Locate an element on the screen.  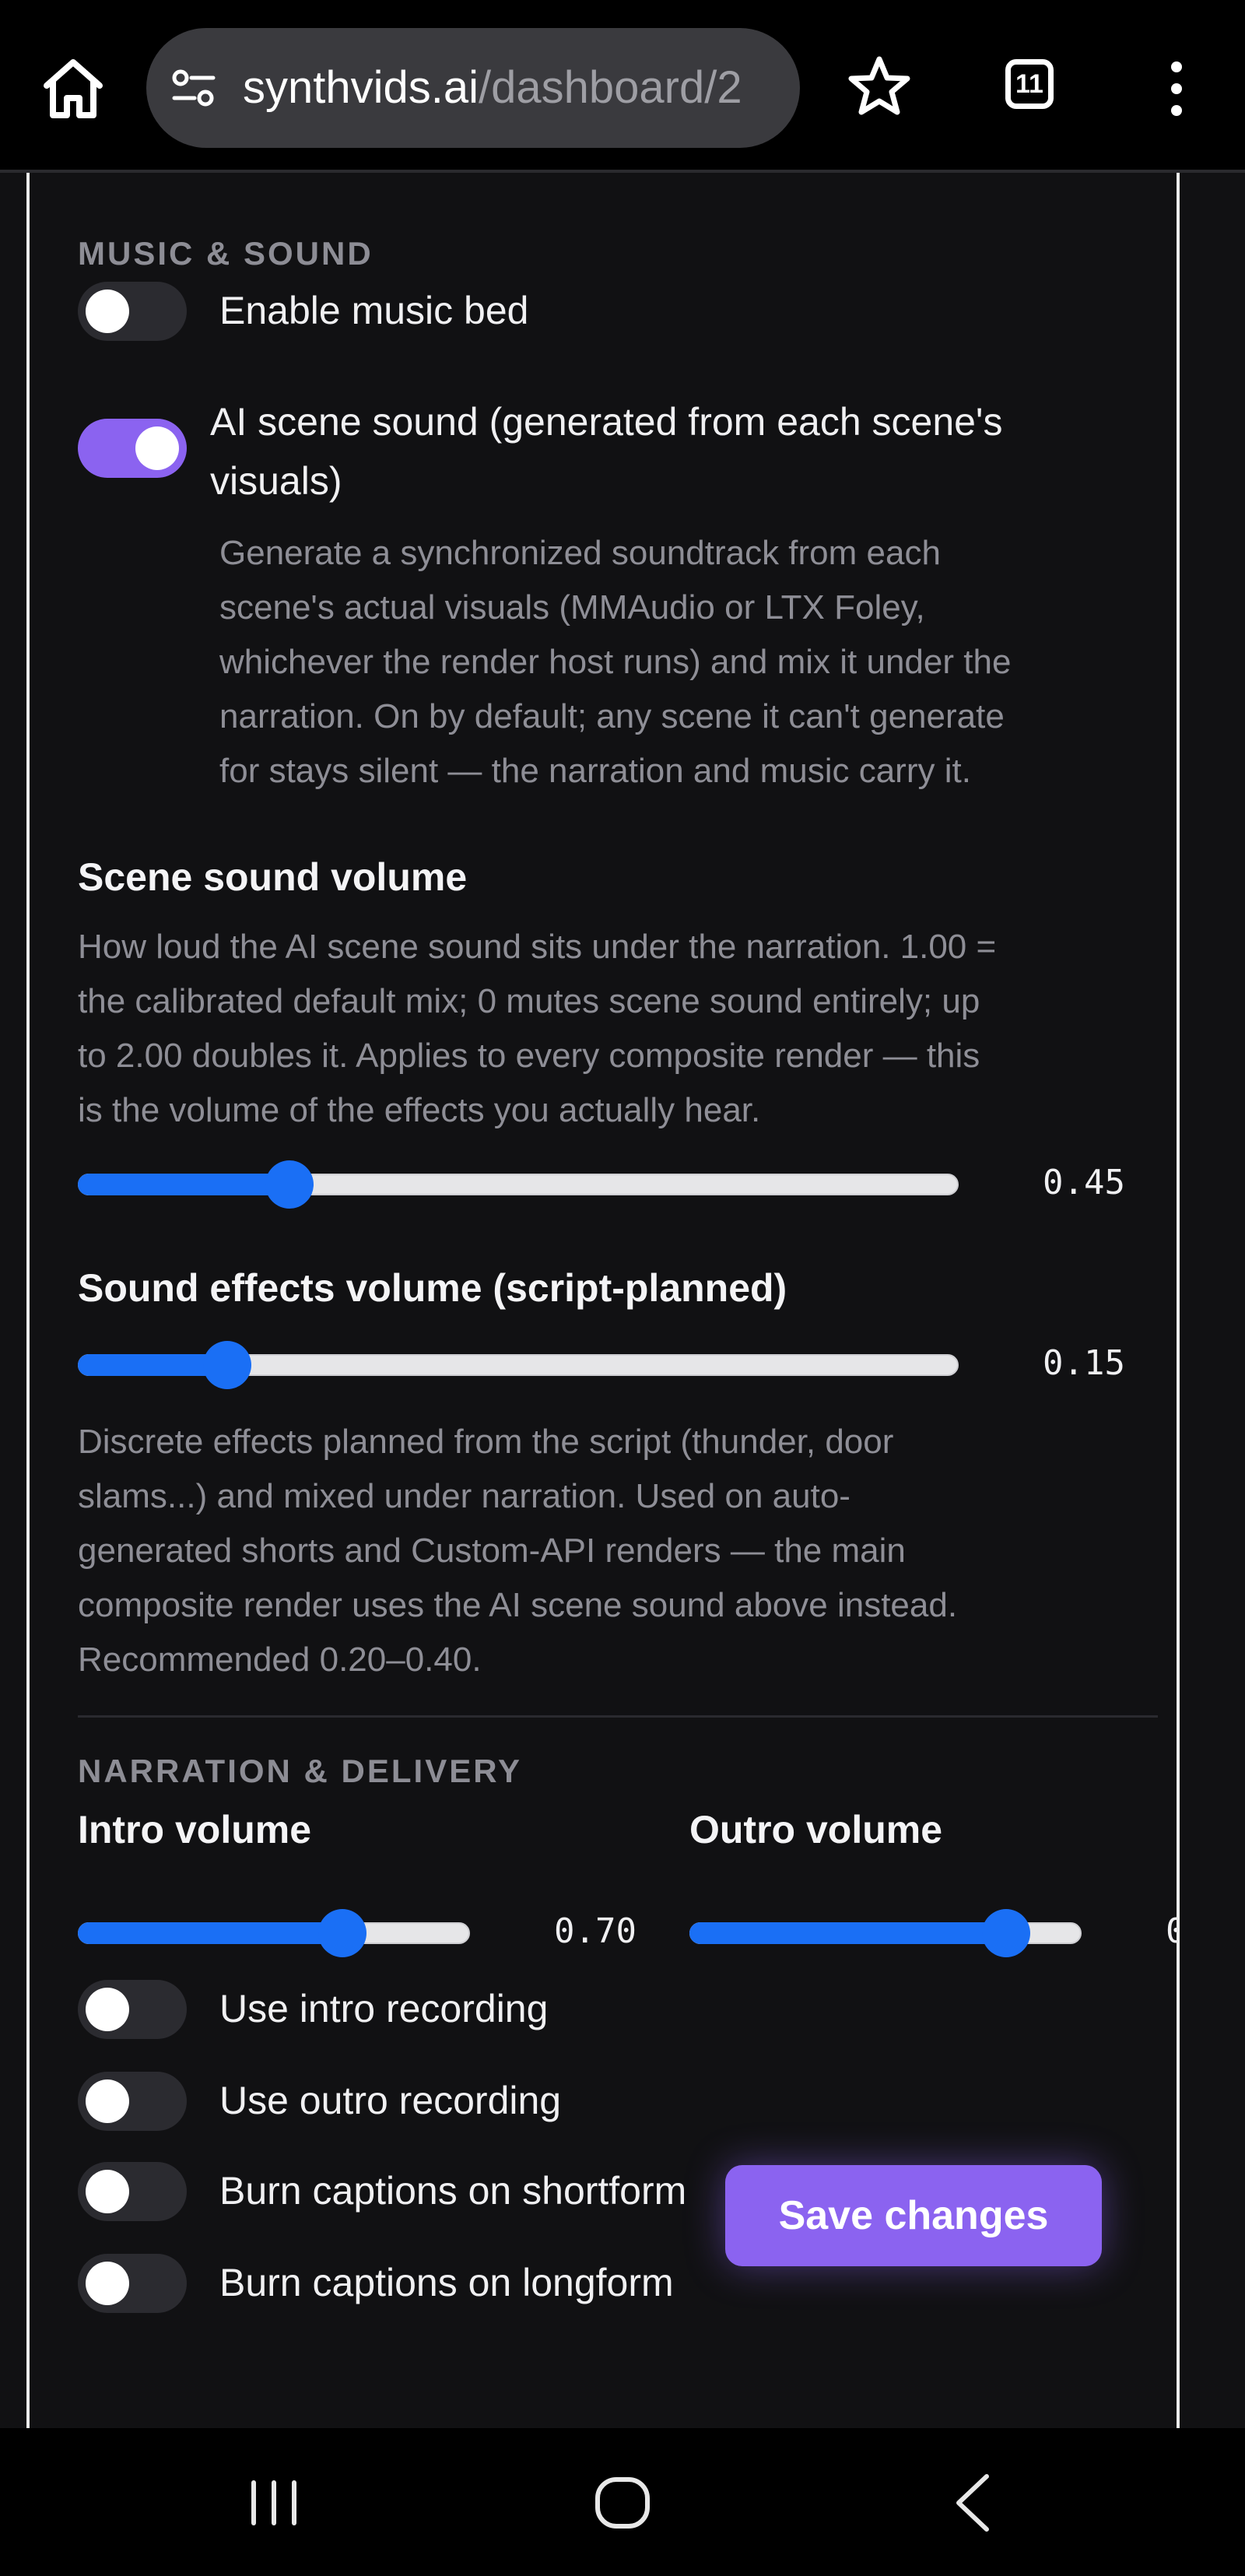
home-icon is located at coordinates (73, 89).